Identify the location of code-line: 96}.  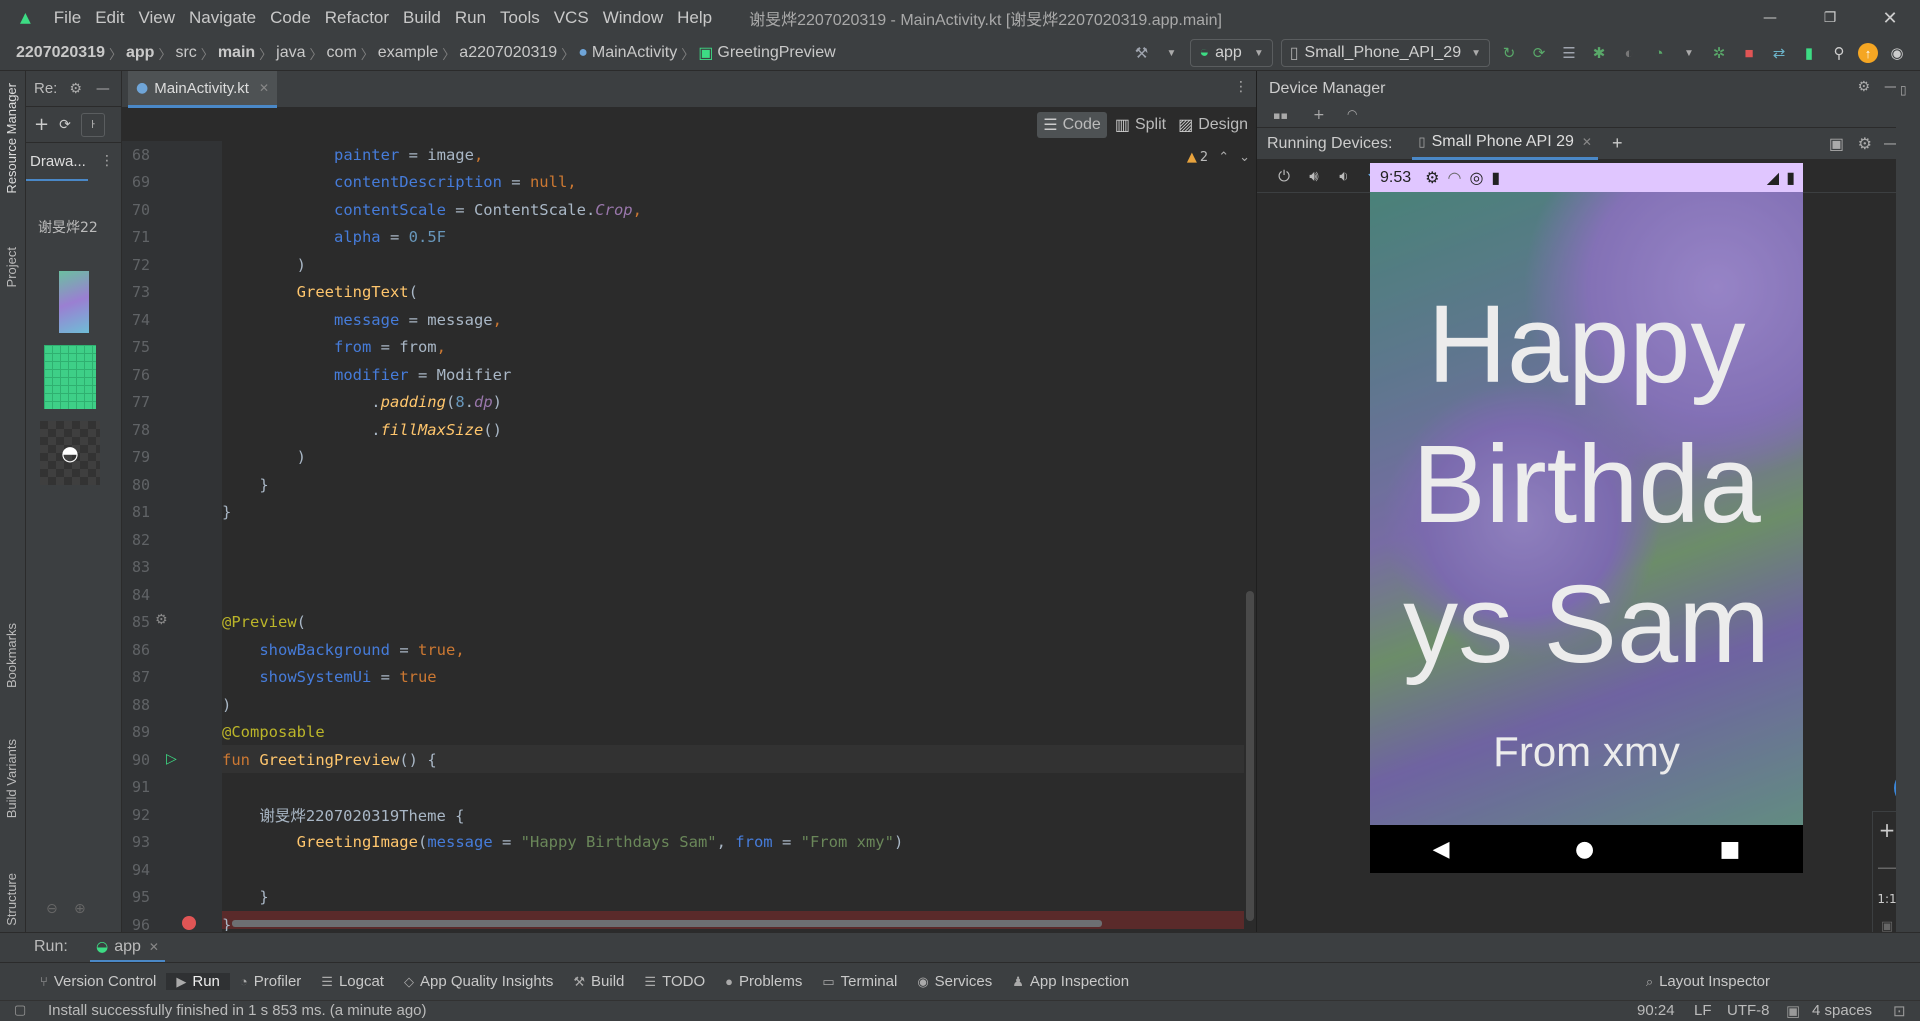
(683, 921).